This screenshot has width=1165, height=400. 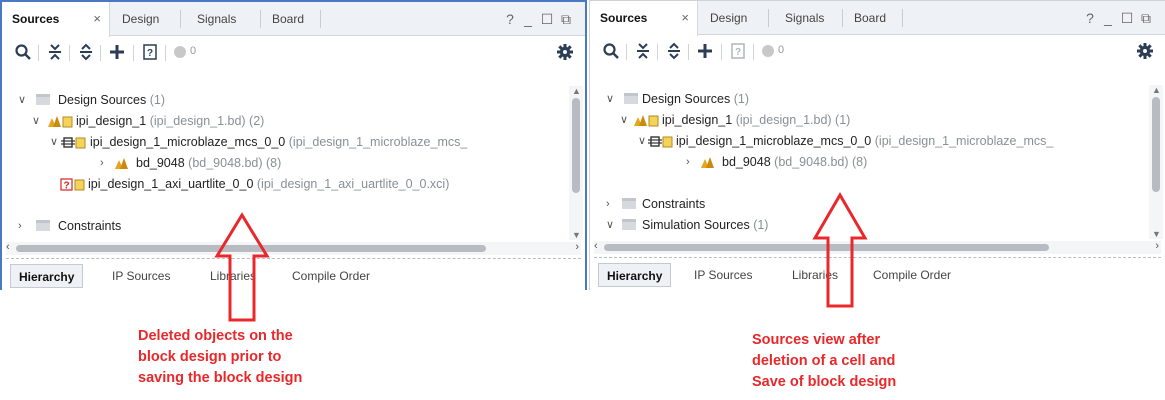 What do you see at coordinates (141, 19) in the screenshot?
I see `tab-label: Design` at bounding box center [141, 19].